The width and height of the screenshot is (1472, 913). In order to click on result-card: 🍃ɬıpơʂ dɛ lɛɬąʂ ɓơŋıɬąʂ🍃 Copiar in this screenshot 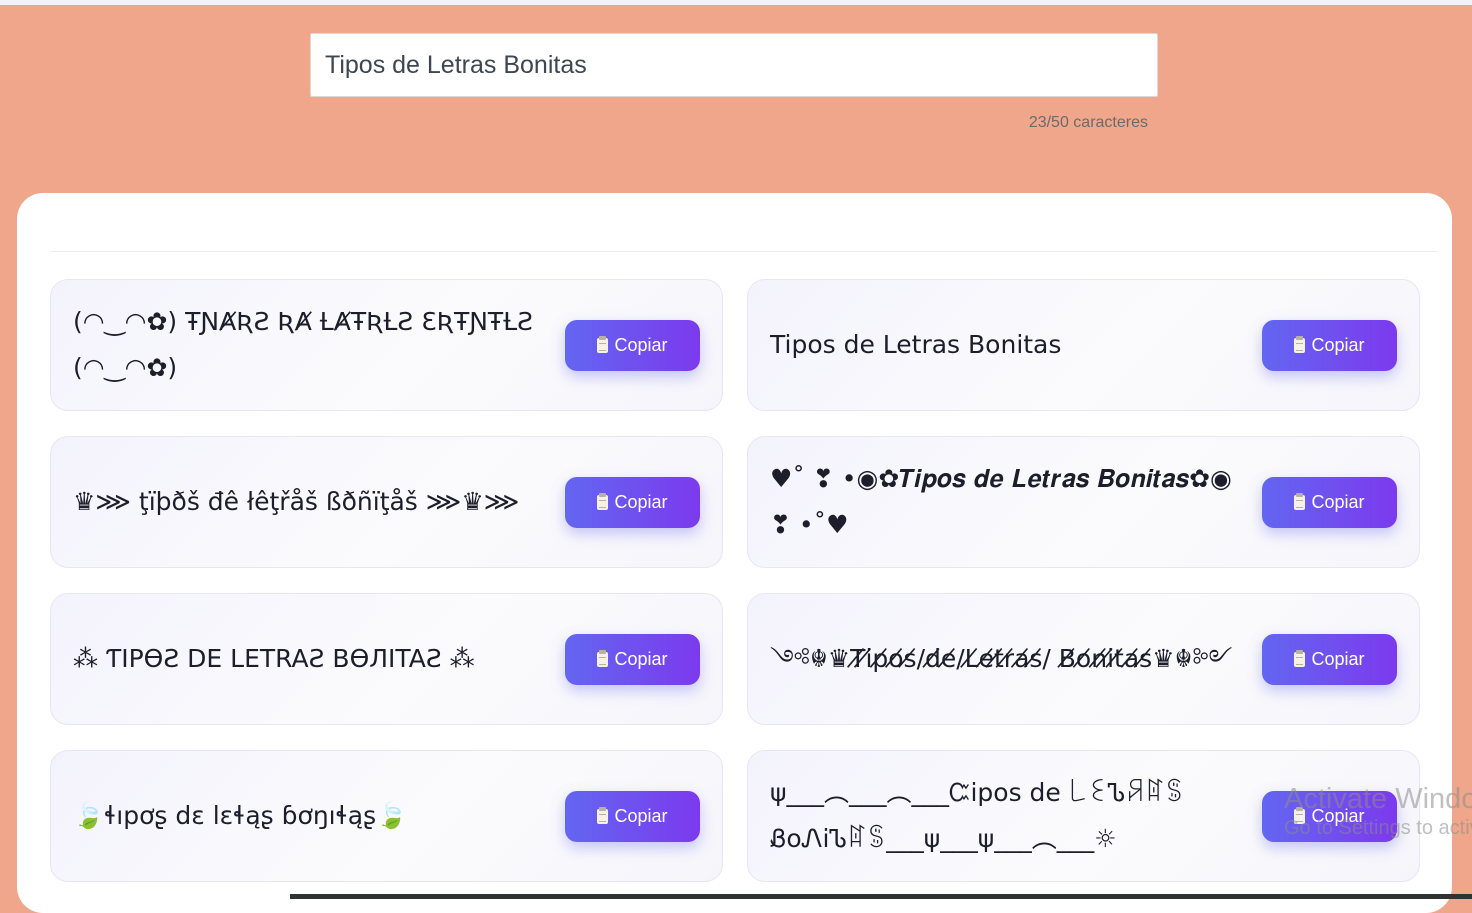, I will do `click(386, 816)`.